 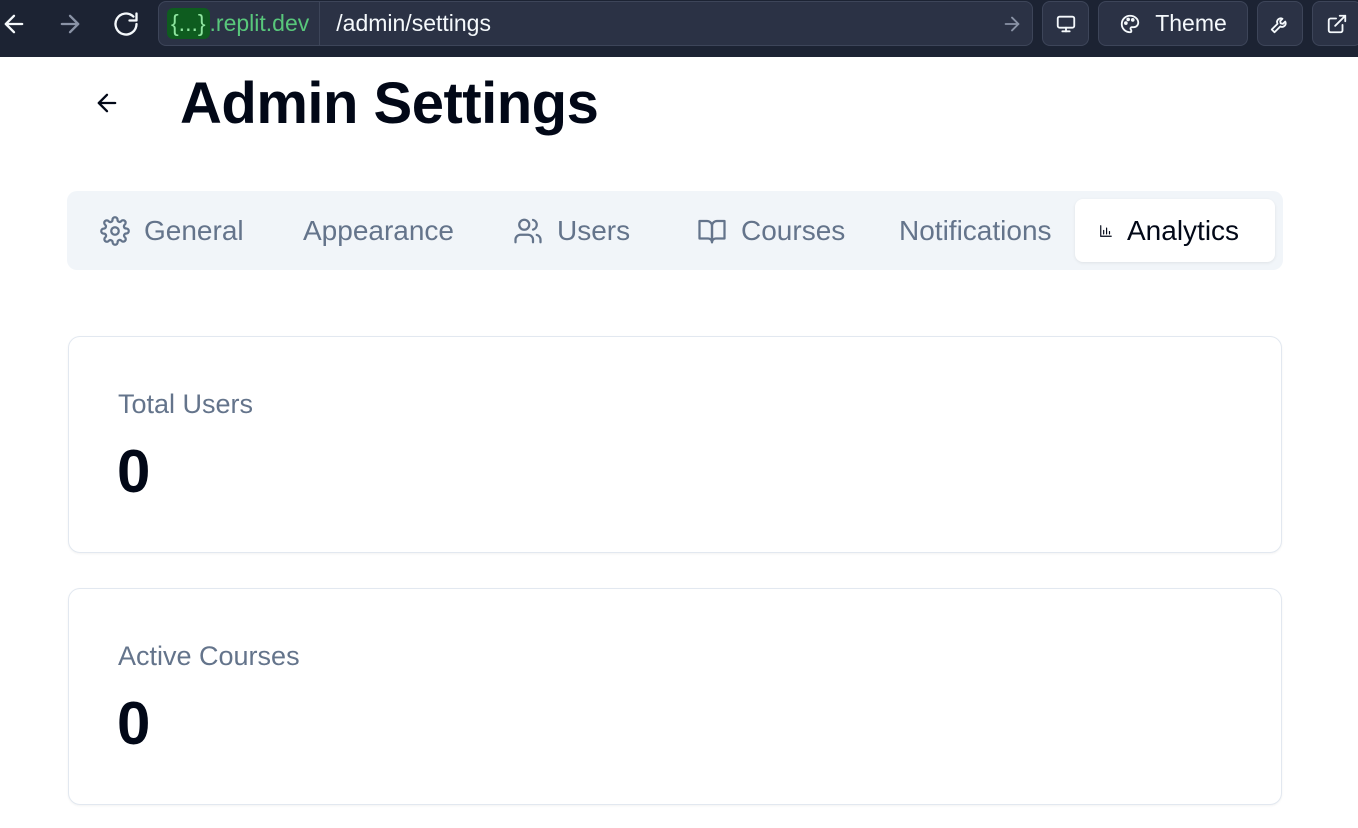 I want to click on back-button, so click(x=107, y=103).